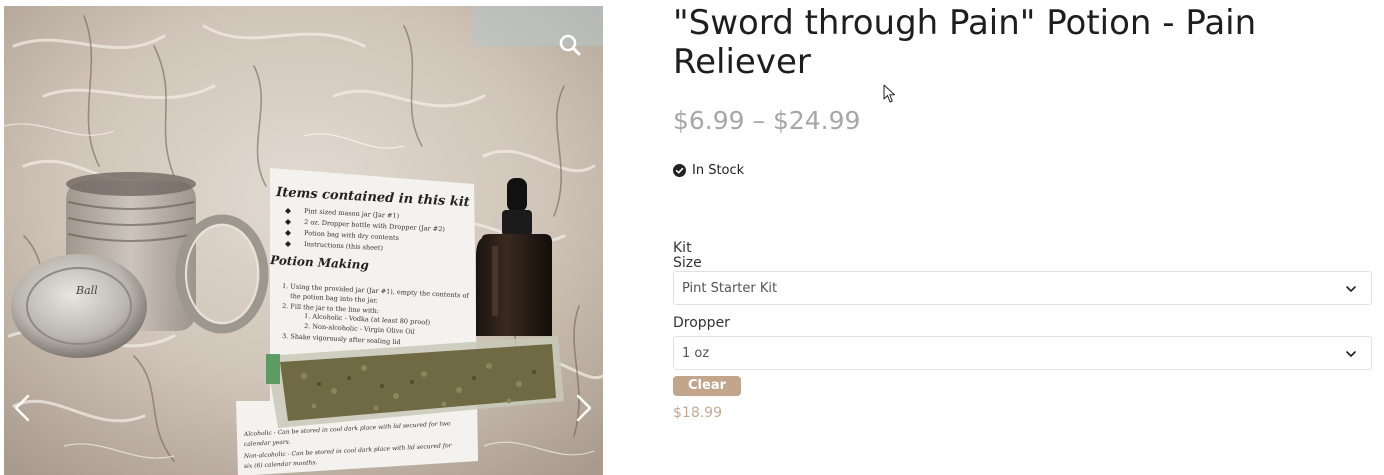  I want to click on stock-status: In Stock, so click(708, 170).